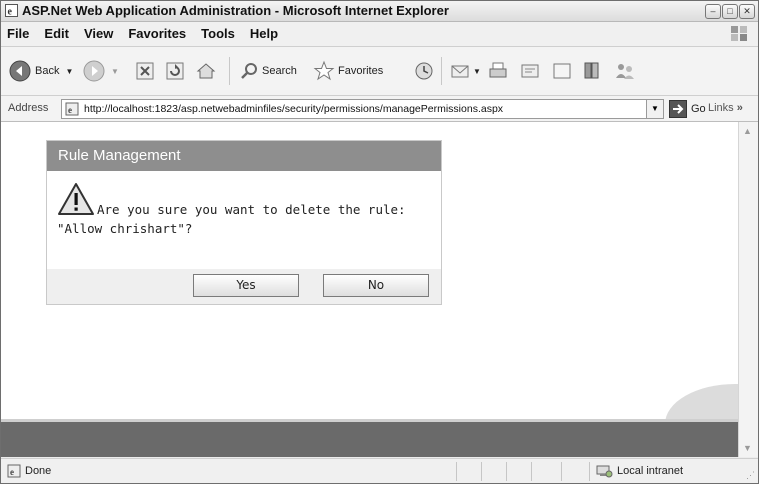 The width and height of the screenshot is (759, 484). I want to click on search-button: Search, so click(268, 71).